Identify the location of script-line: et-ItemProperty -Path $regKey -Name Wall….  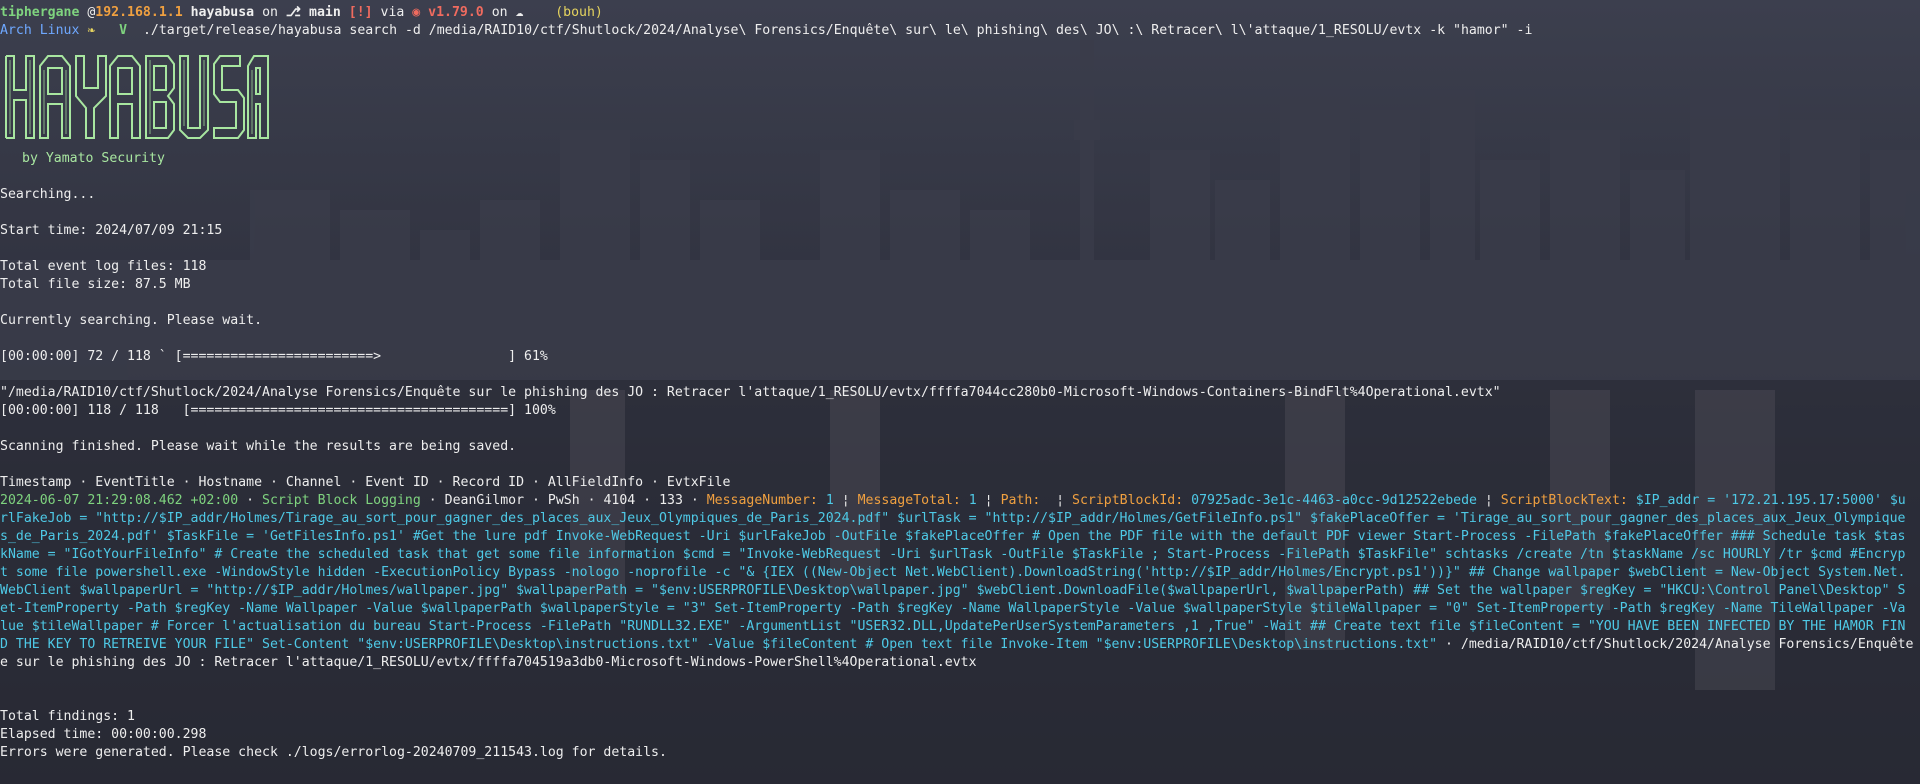
(953, 608).